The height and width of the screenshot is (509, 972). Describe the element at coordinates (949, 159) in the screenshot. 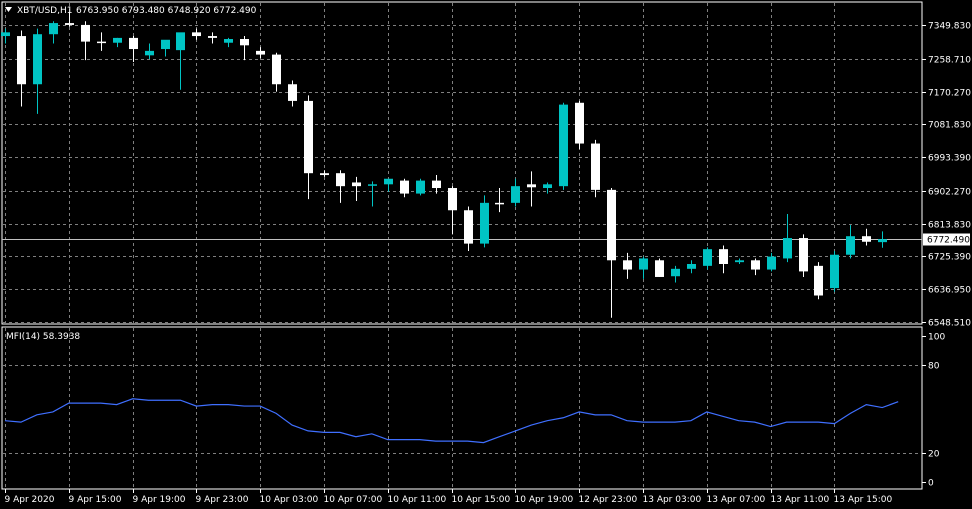

I see `price-tick-label: 6993.390` at that location.